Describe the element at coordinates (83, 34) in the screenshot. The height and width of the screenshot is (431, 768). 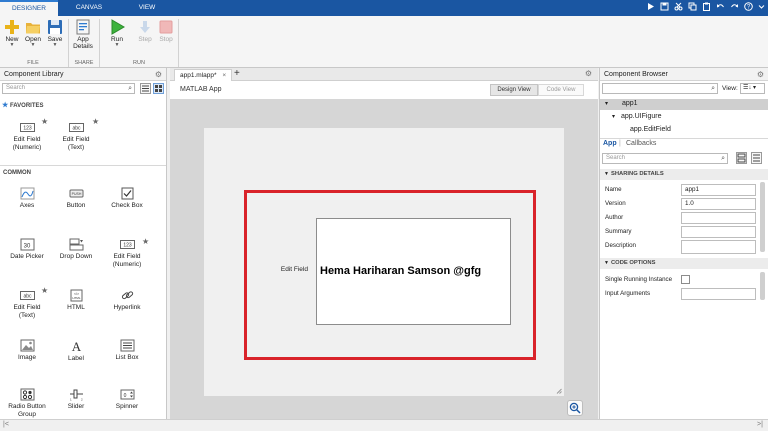
I see `app-details-button: App Details` at that location.